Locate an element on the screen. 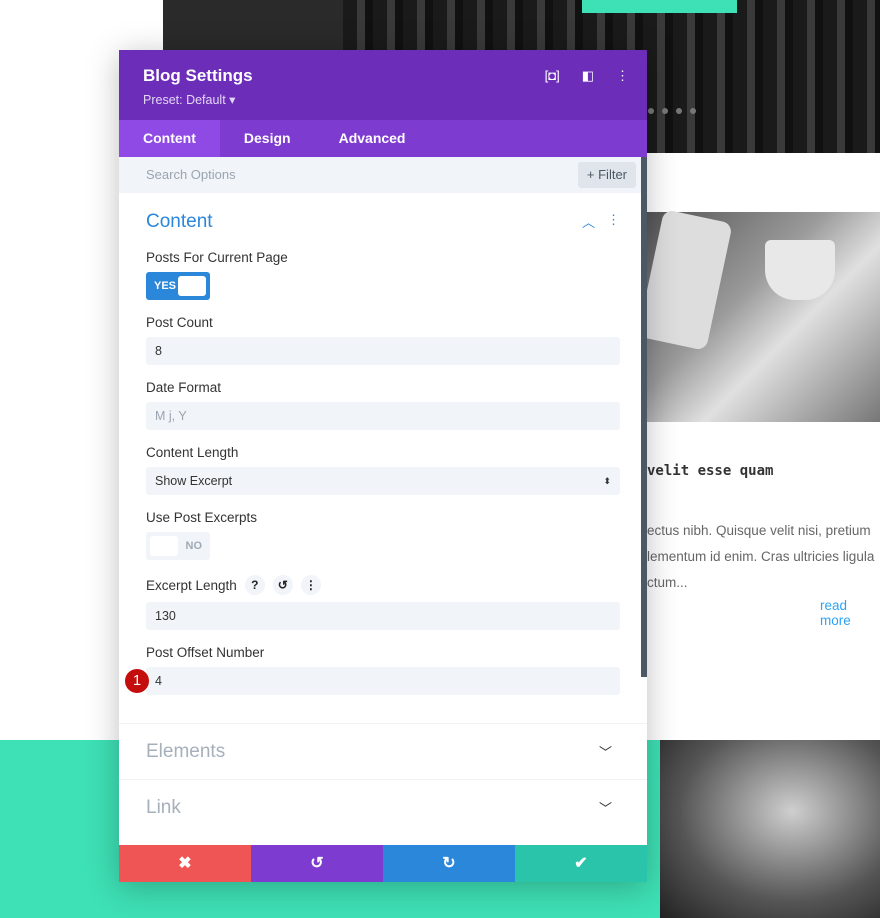 The width and height of the screenshot is (880, 918). undo-button: ↺ is located at coordinates (317, 863).